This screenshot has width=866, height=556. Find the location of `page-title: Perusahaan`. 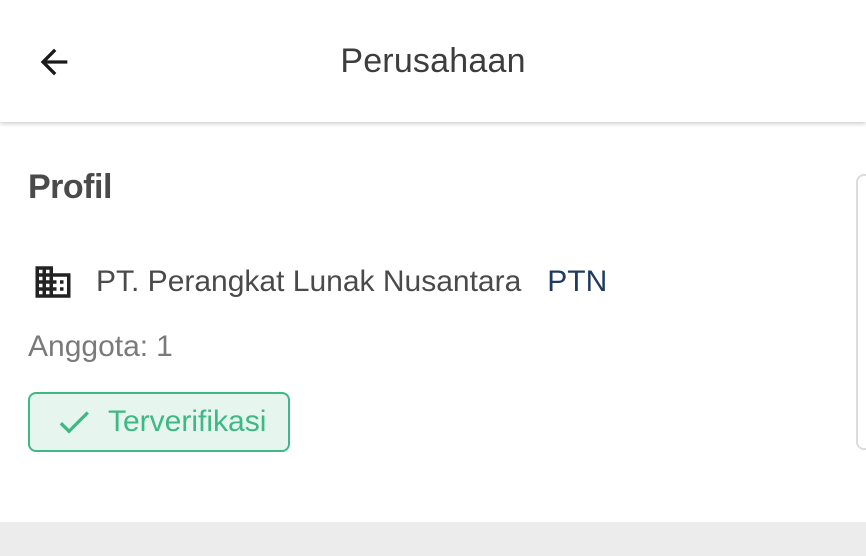

page-title: Perusahaan is located at coordinates (433, 61).